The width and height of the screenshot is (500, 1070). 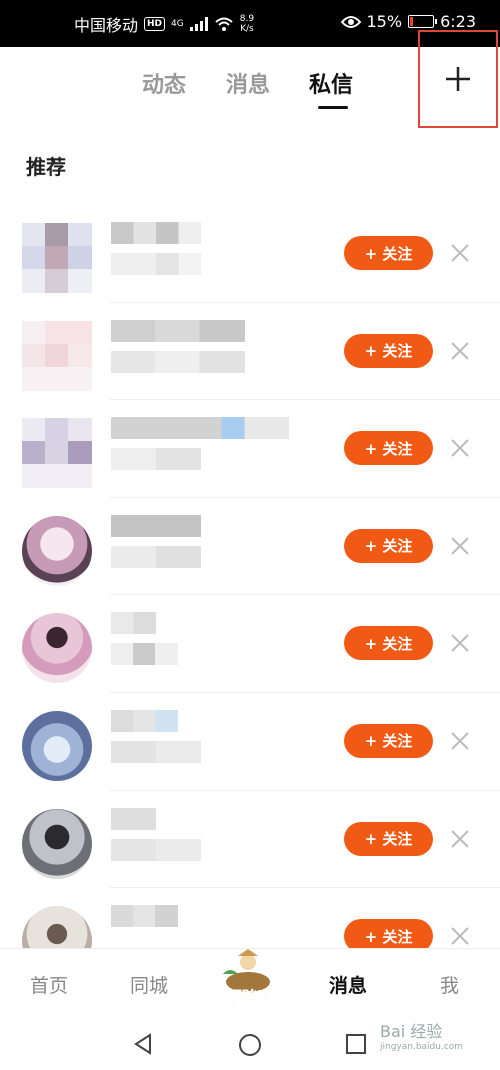 I want to click on active-tab-indicator, so click(x=333, y=107).